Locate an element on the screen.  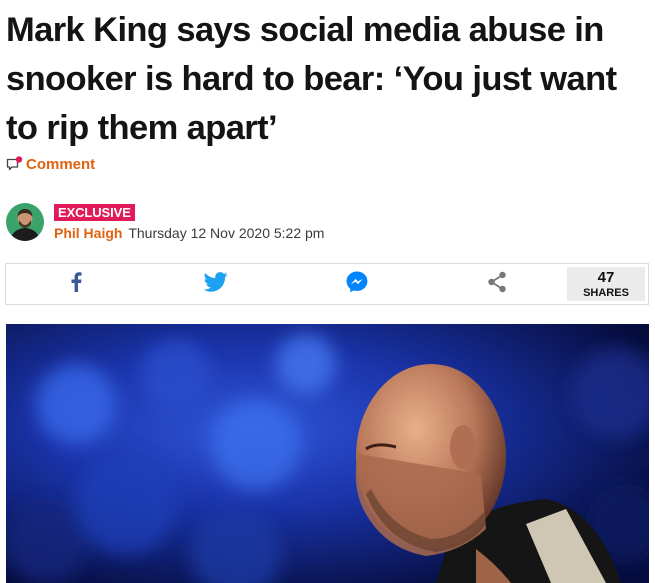
messenger-share-button is located at coordinates (357, 284).